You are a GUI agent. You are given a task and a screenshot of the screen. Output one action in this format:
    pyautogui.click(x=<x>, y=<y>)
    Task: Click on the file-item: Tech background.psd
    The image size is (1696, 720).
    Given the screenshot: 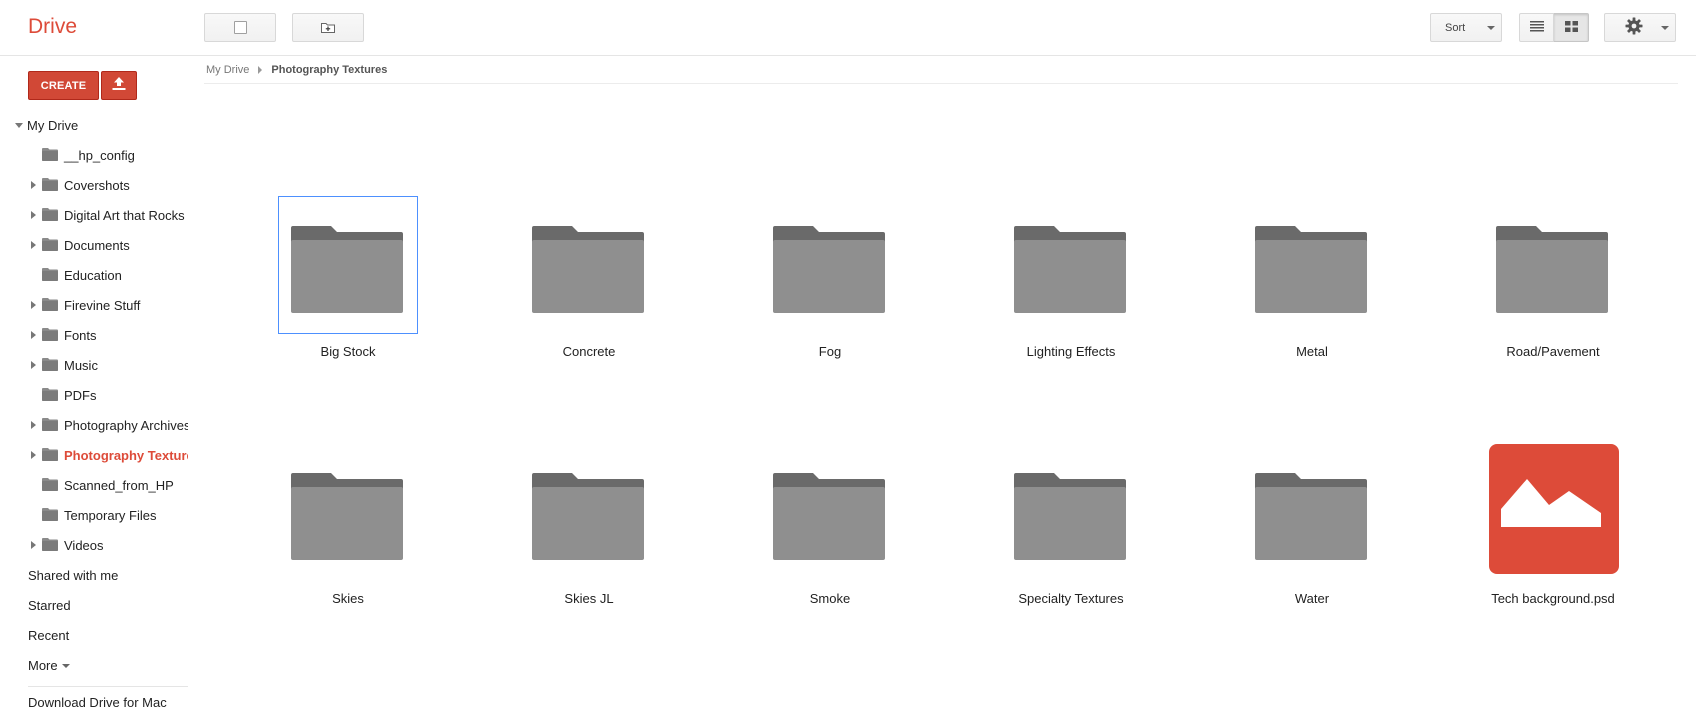 What is the action you would take?
    pyautogui.click(x=1553, y=533)
    